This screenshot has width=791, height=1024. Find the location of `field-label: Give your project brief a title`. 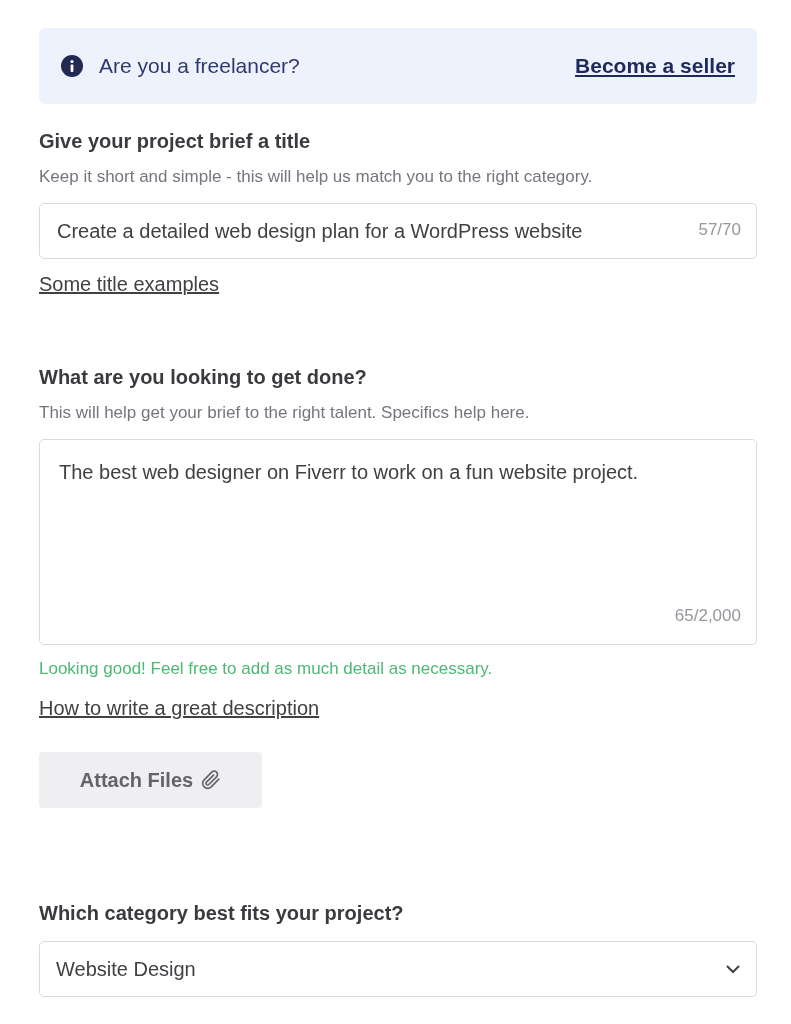

field-label: Give your project brief a title is located at coordinates (175, 141).